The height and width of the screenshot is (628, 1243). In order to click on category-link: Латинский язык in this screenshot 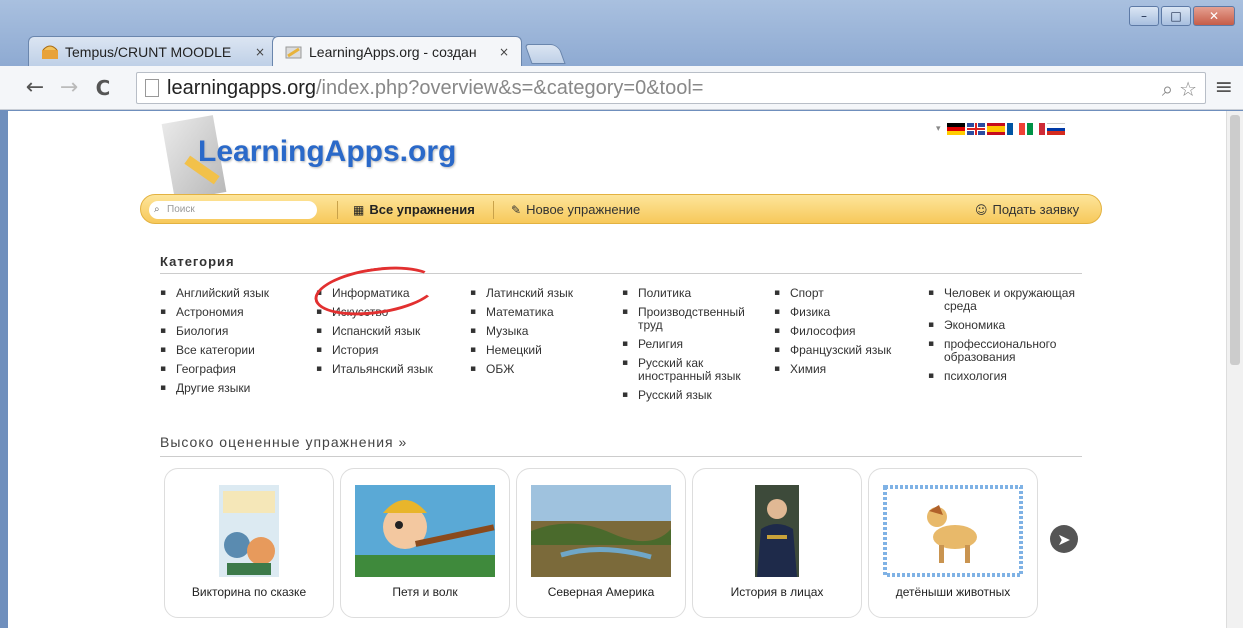, I will do `click(545, 294)`.